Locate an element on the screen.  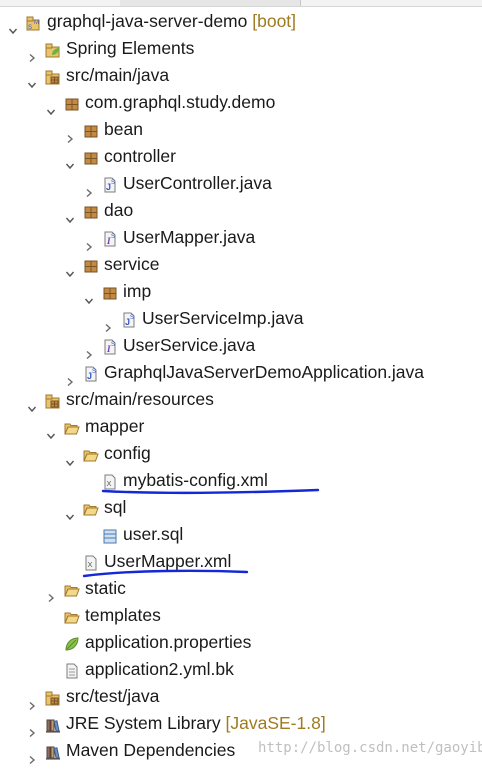
tree-item-mapper: mapper is located at coordinates (241, 426).